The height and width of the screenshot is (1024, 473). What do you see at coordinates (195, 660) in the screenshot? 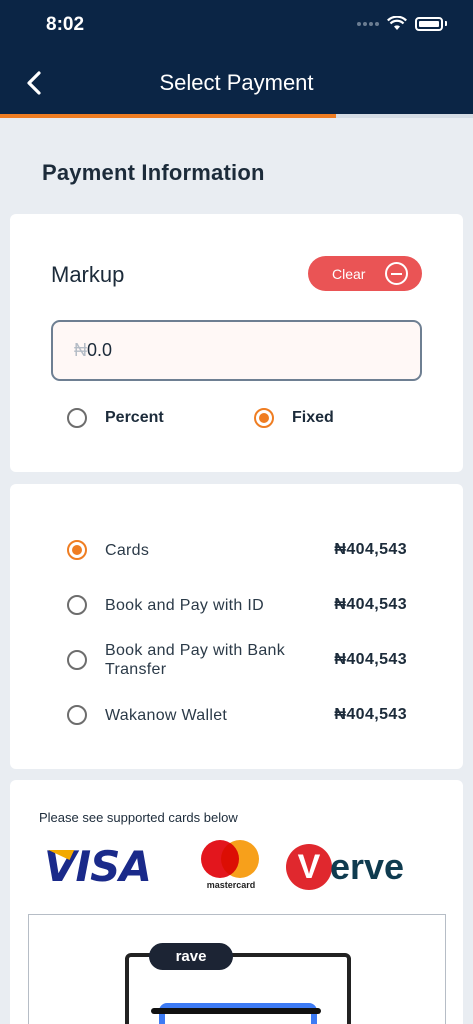
I see `method-label: Book and Pay with Bank Transfer` at bounding box center [195, 660].